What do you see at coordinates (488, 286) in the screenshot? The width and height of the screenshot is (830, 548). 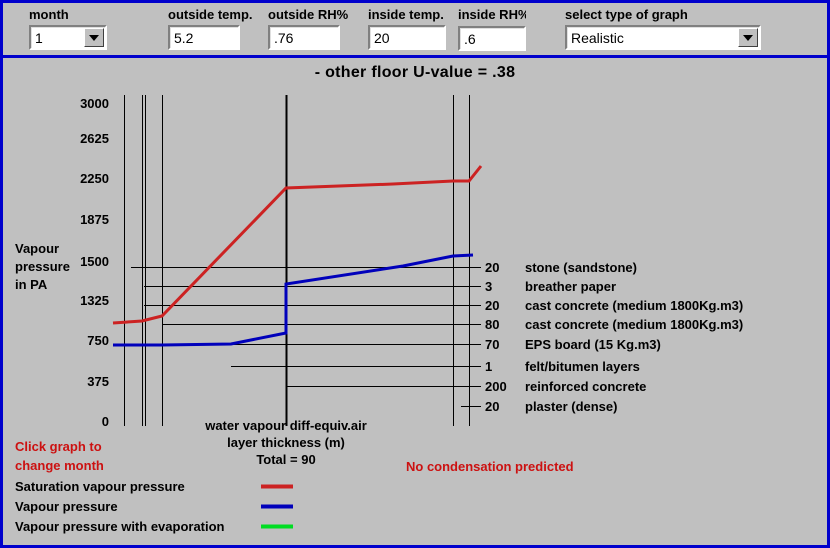 I see `material-thickness: 3` at bounding box center [488, 286].